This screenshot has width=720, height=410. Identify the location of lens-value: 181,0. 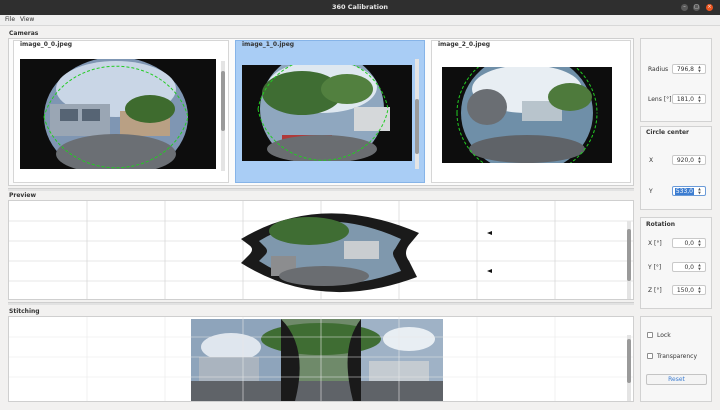
(685, 99).